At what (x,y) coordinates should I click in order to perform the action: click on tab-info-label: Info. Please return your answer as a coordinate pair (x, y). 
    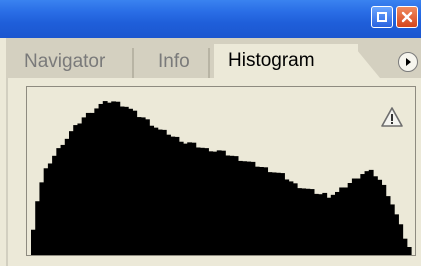
    Looking at the image, I should click on (174, 61).